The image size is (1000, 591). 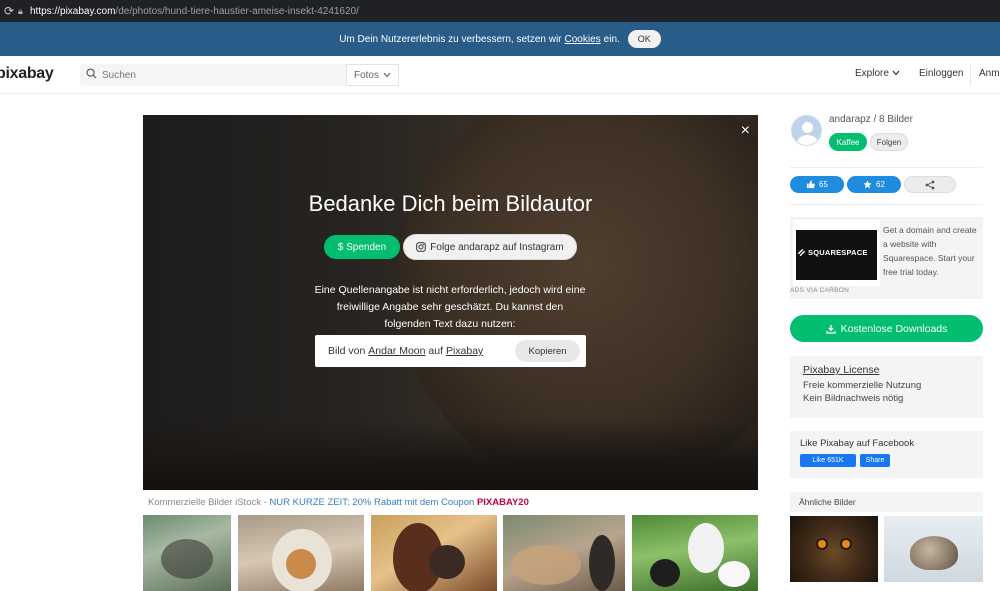 I want to click on ad-via-label: ADS VIA CARBON, so click(x=819, y=290).